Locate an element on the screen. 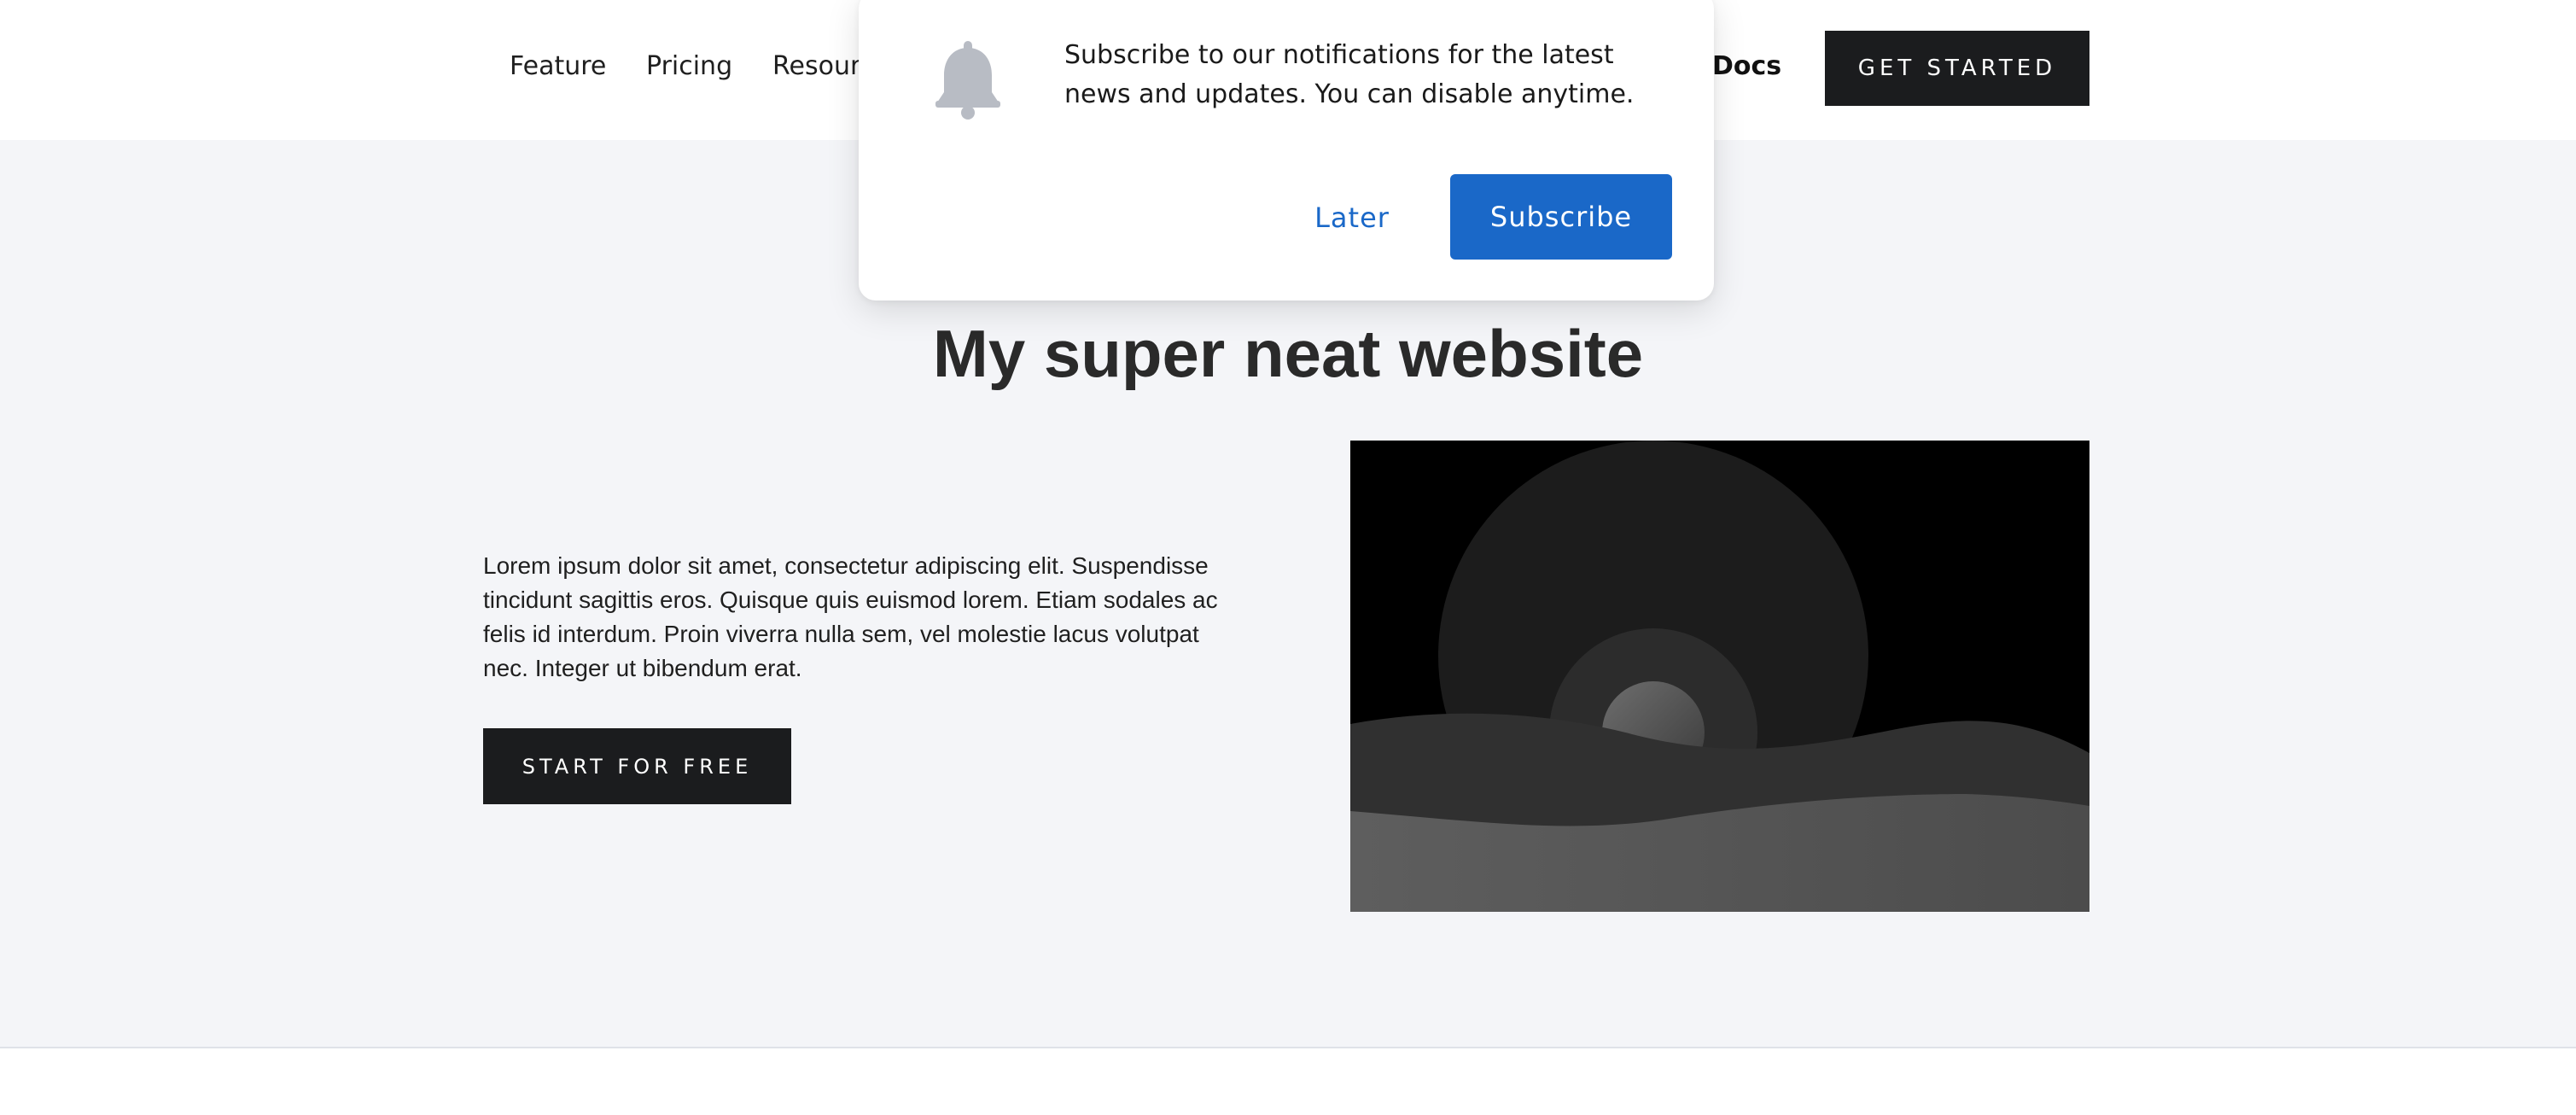 This screenshot has height=1115, width=2576. nav-link-feature: Feature is located at coordinates (558, 66).